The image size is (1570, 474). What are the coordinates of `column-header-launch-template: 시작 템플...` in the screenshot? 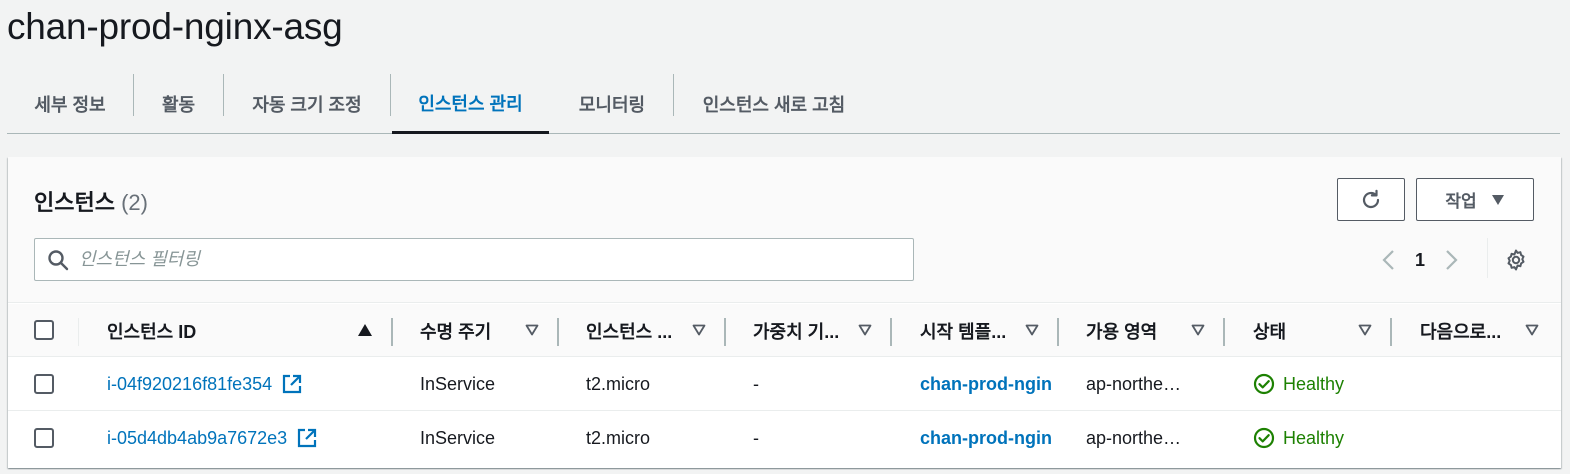 It's located at (970, 330).